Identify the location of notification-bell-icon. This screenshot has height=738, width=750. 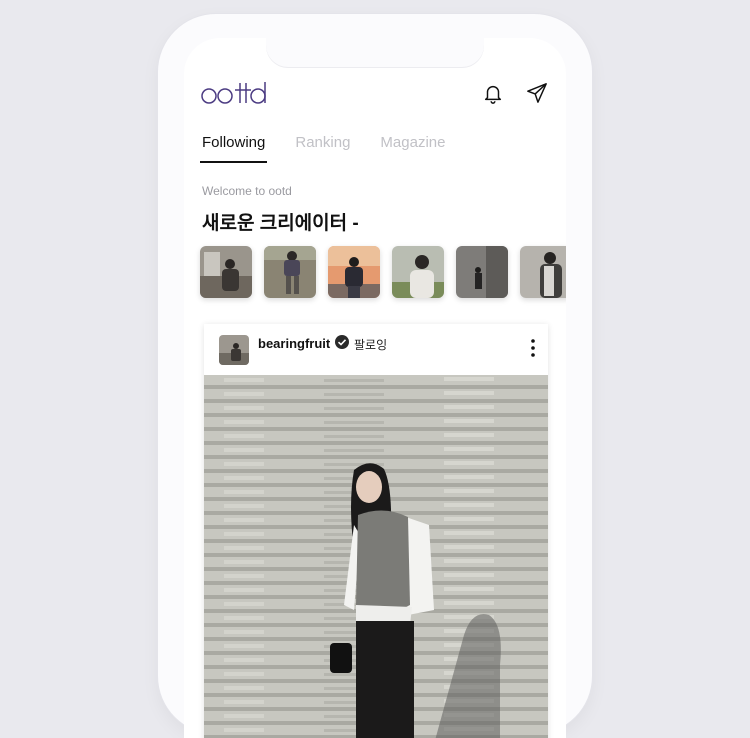
(493, 93).